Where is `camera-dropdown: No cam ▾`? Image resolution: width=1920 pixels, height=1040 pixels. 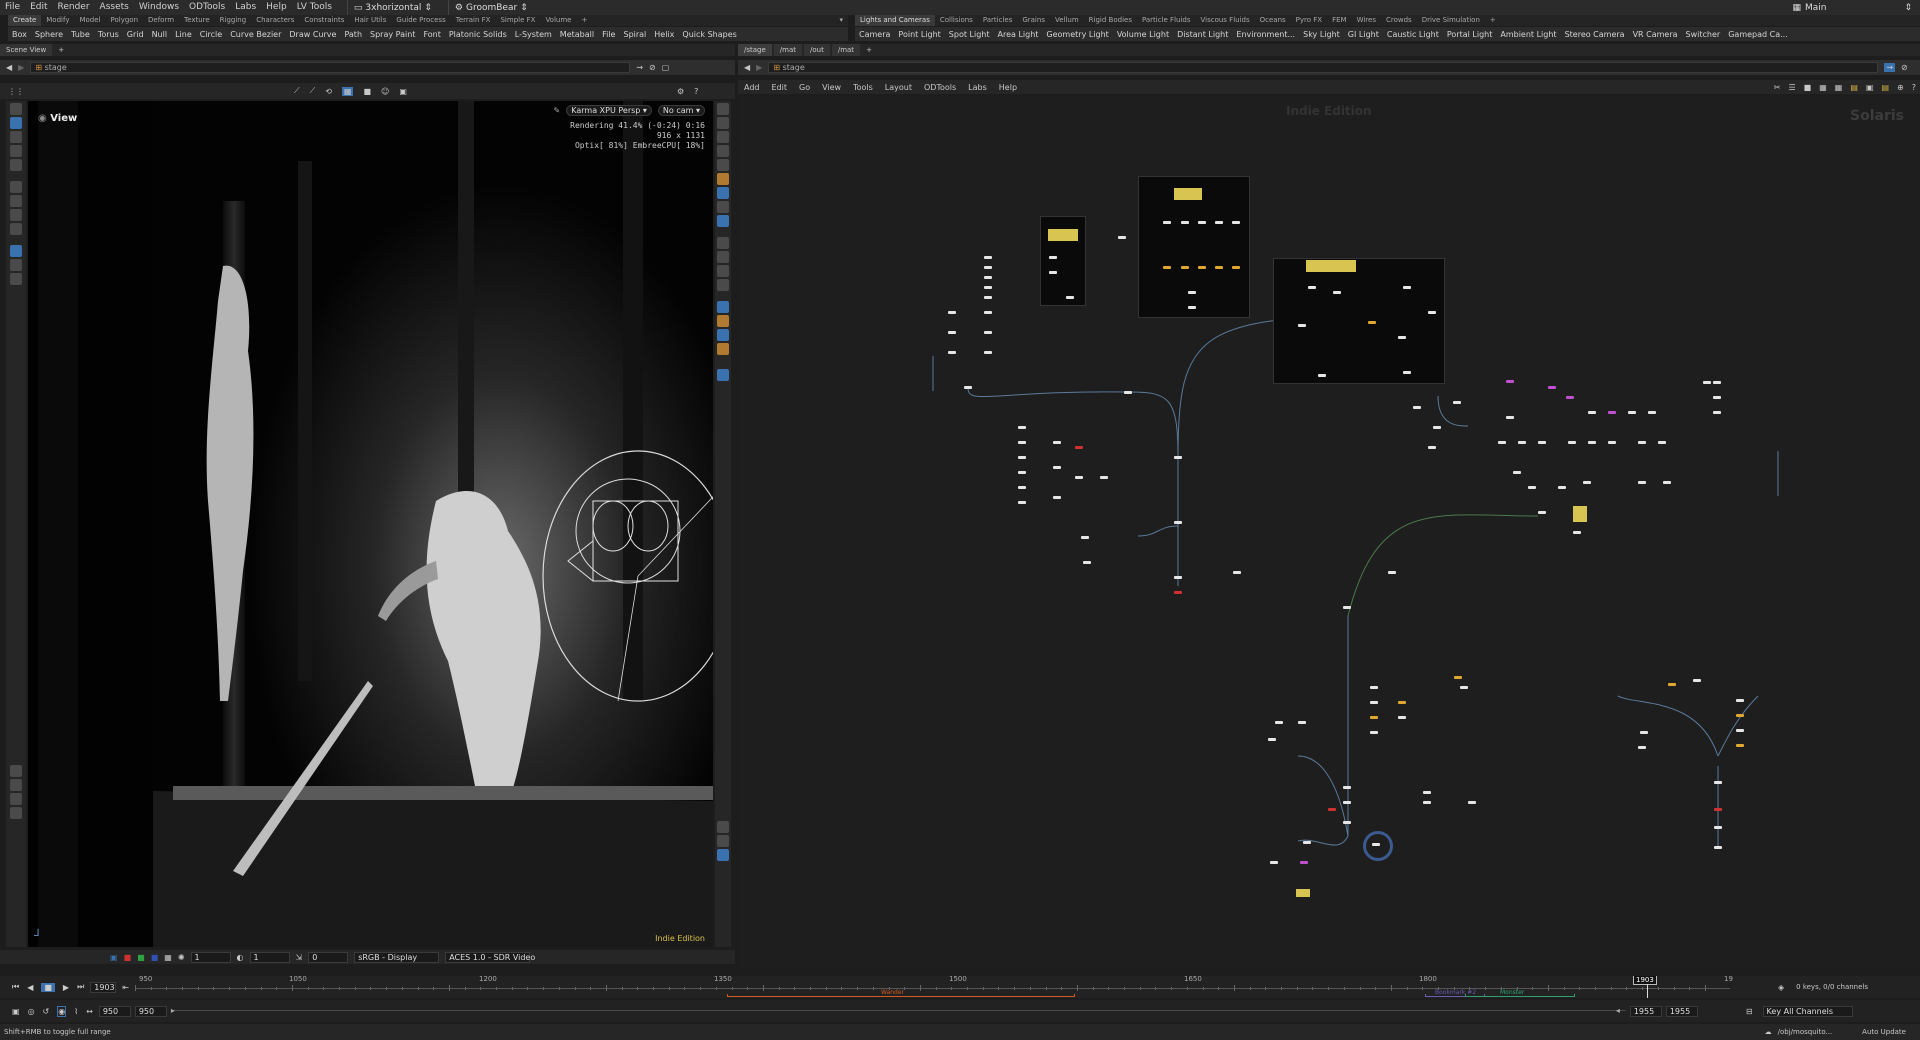 camera-dropdown: No cam ▾ is located at coordinates (681, 110).